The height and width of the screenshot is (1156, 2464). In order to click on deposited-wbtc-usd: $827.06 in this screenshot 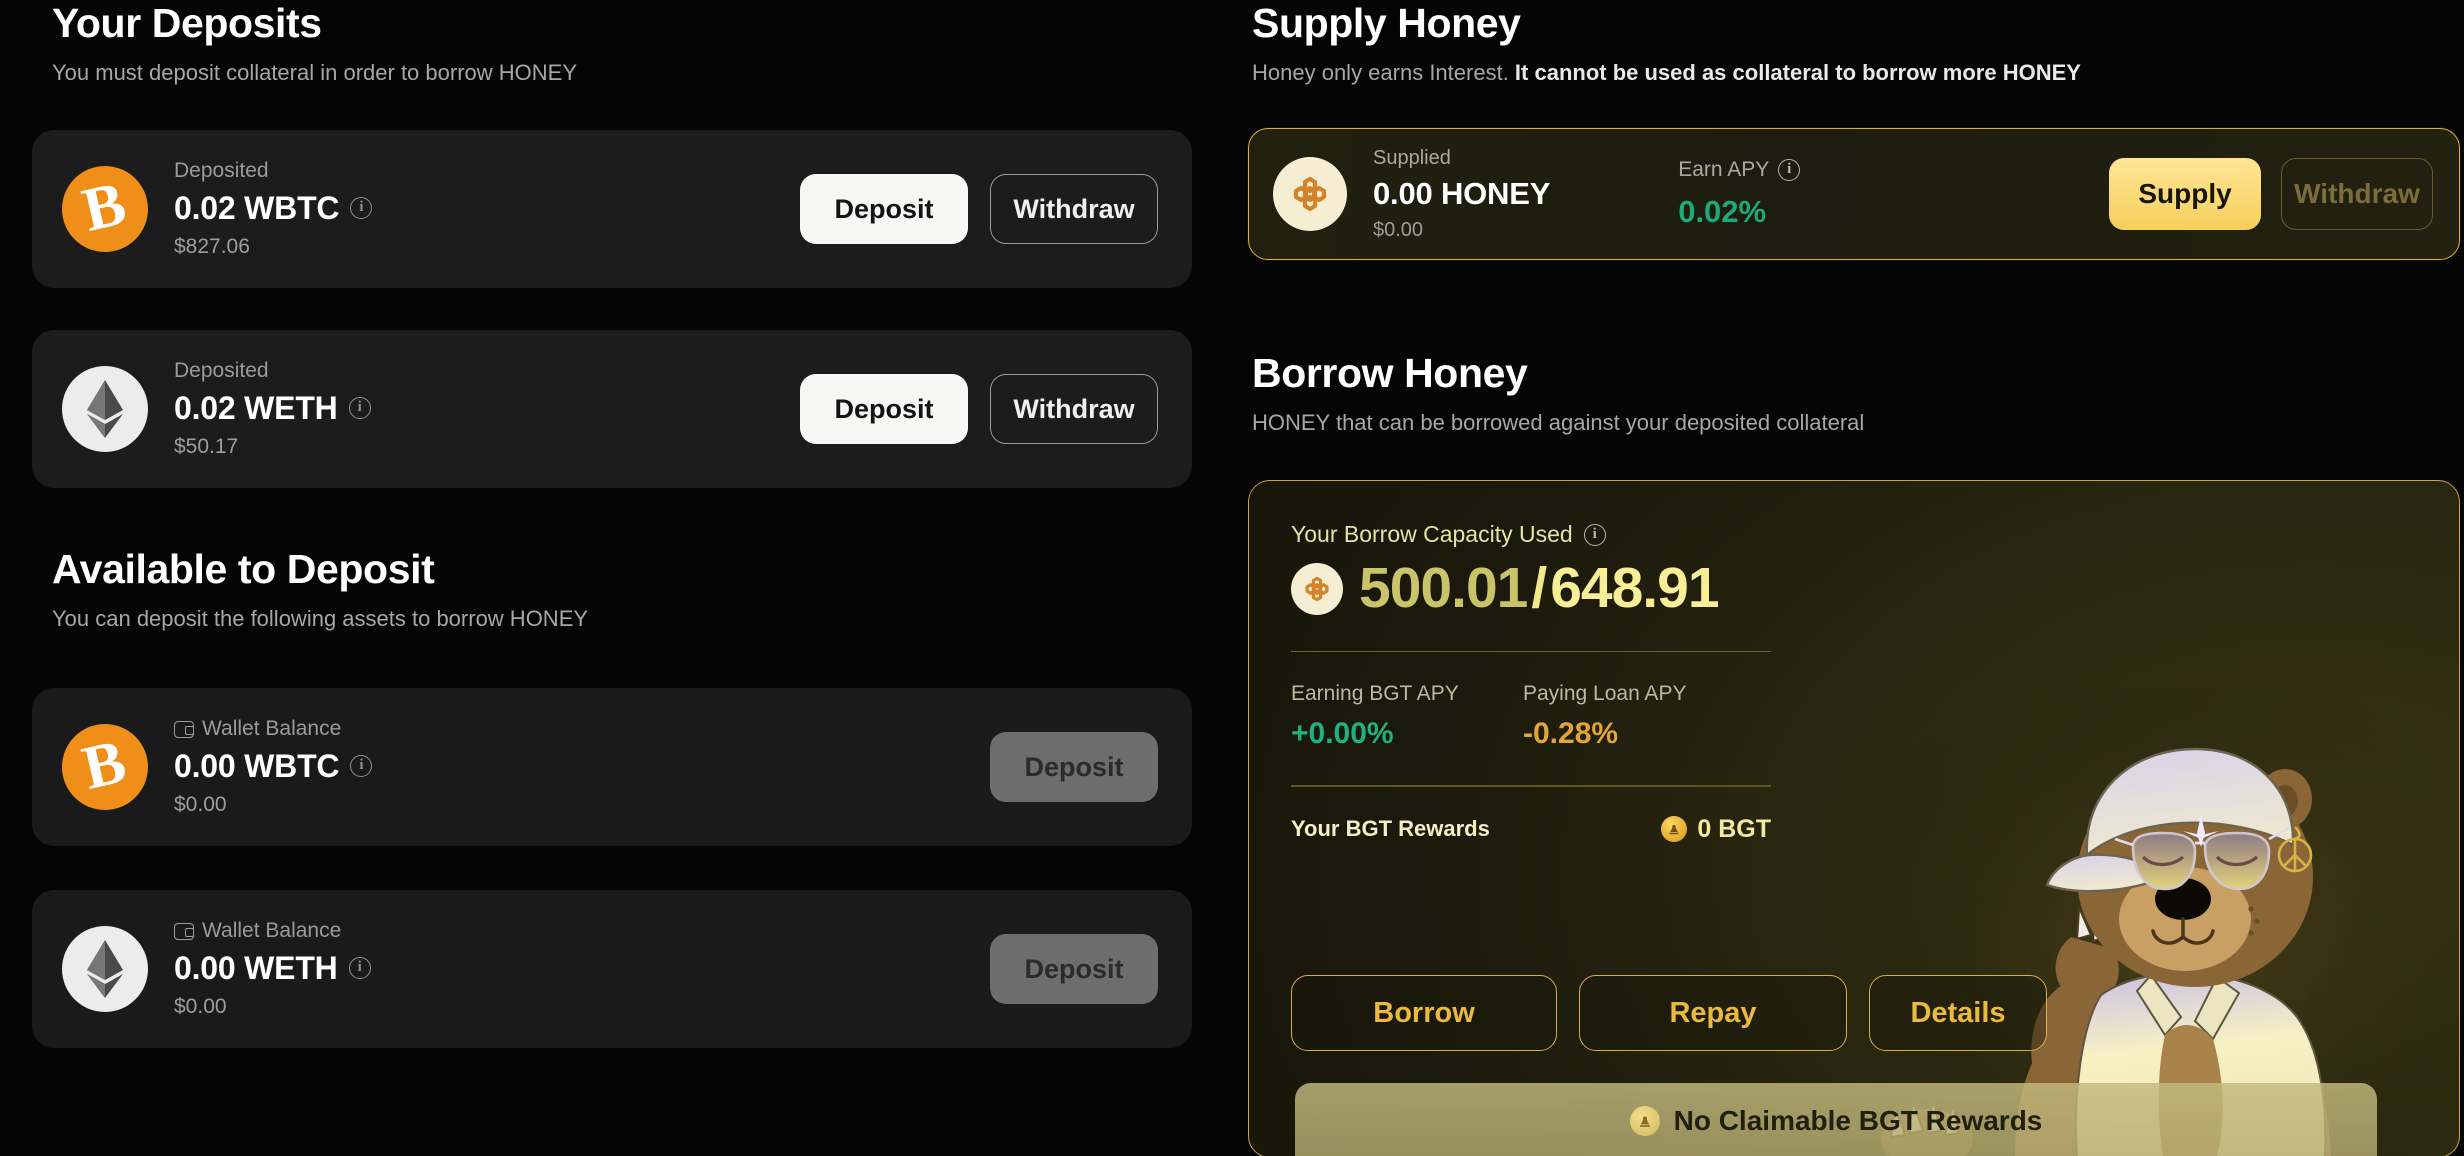, I will do `click(212, 246)`.